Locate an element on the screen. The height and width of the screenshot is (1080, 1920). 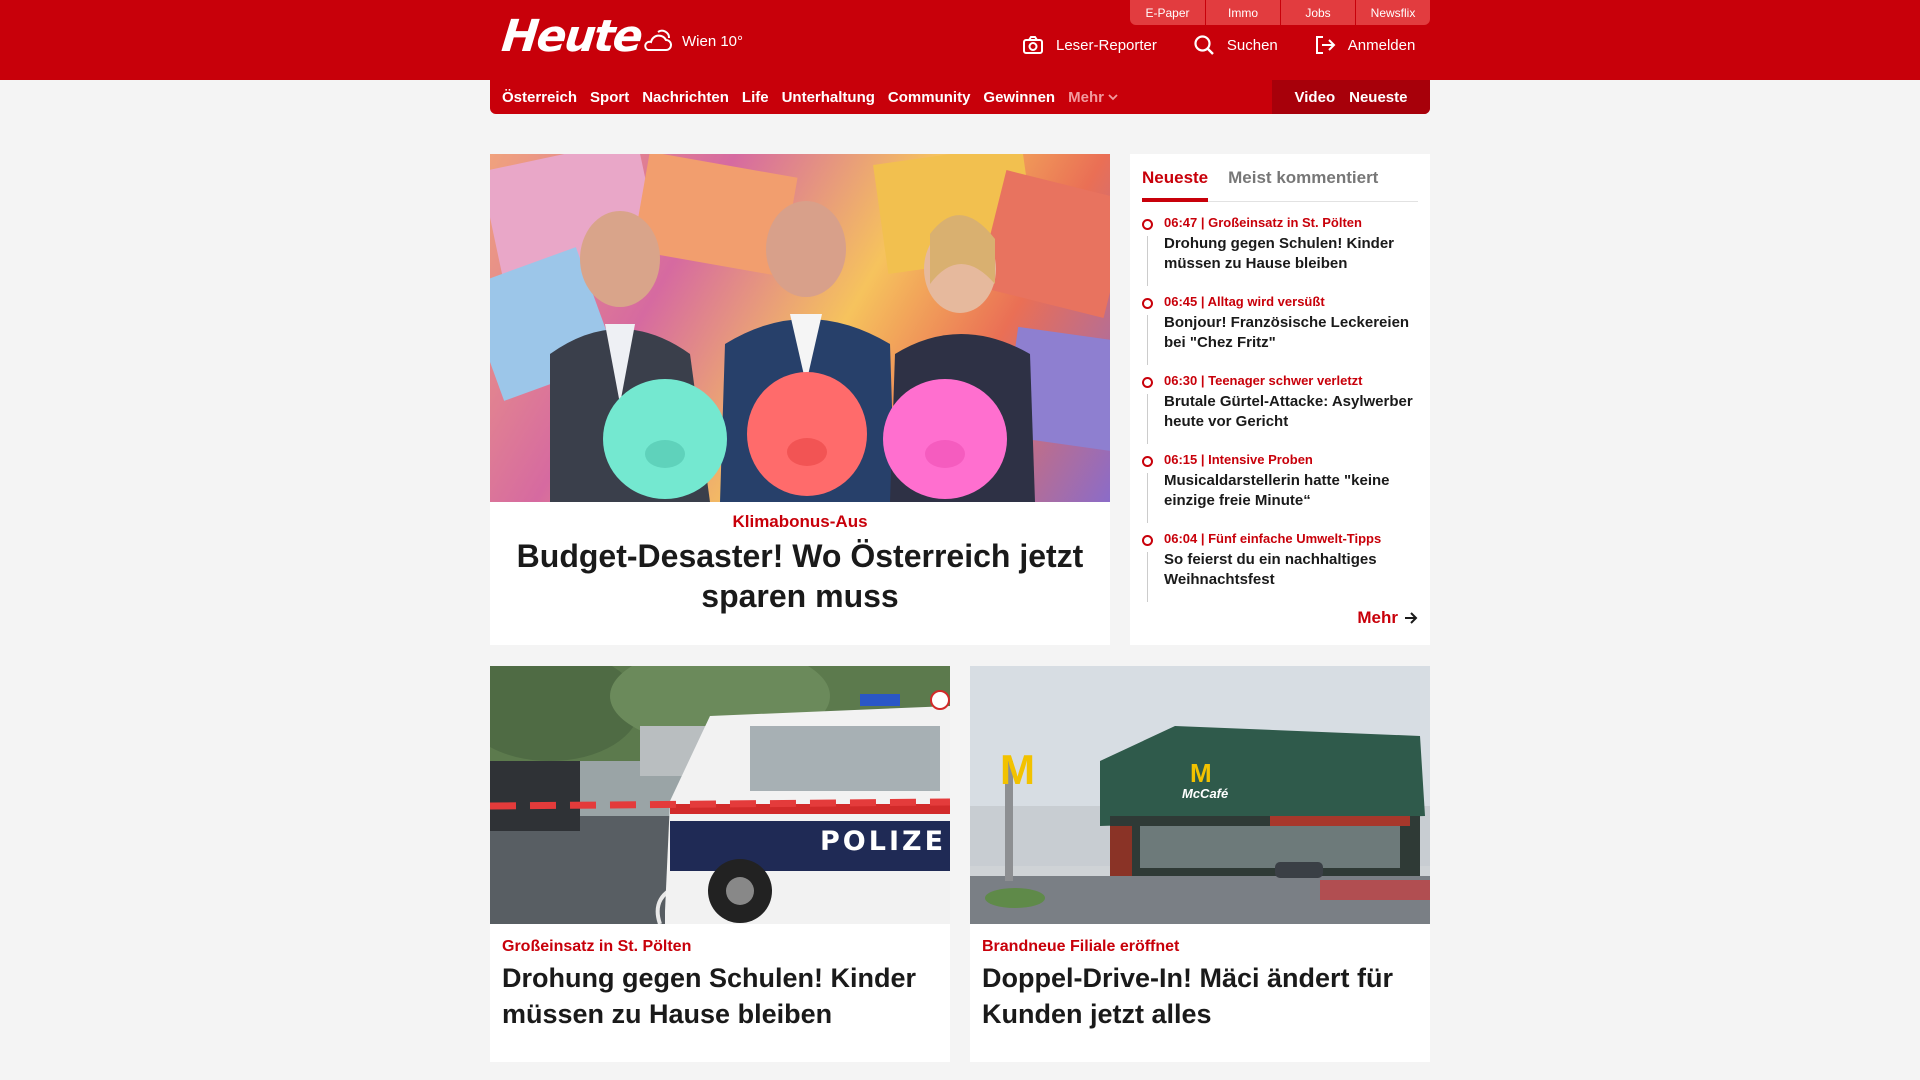
timeline-meta: 06:45 | Alltag wird versüßt is located at coordinates (1244, 301).